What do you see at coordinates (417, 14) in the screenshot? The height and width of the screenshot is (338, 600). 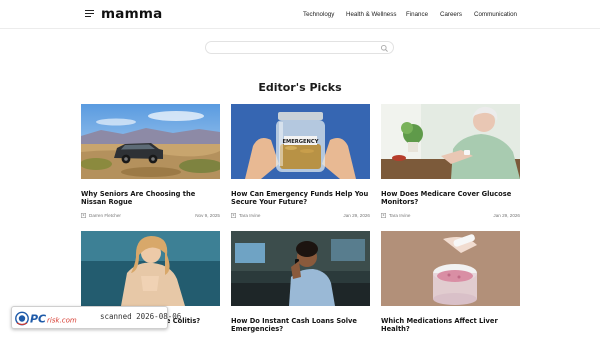 I see `nav-finance: Finance` at bounding box center [417, 14].